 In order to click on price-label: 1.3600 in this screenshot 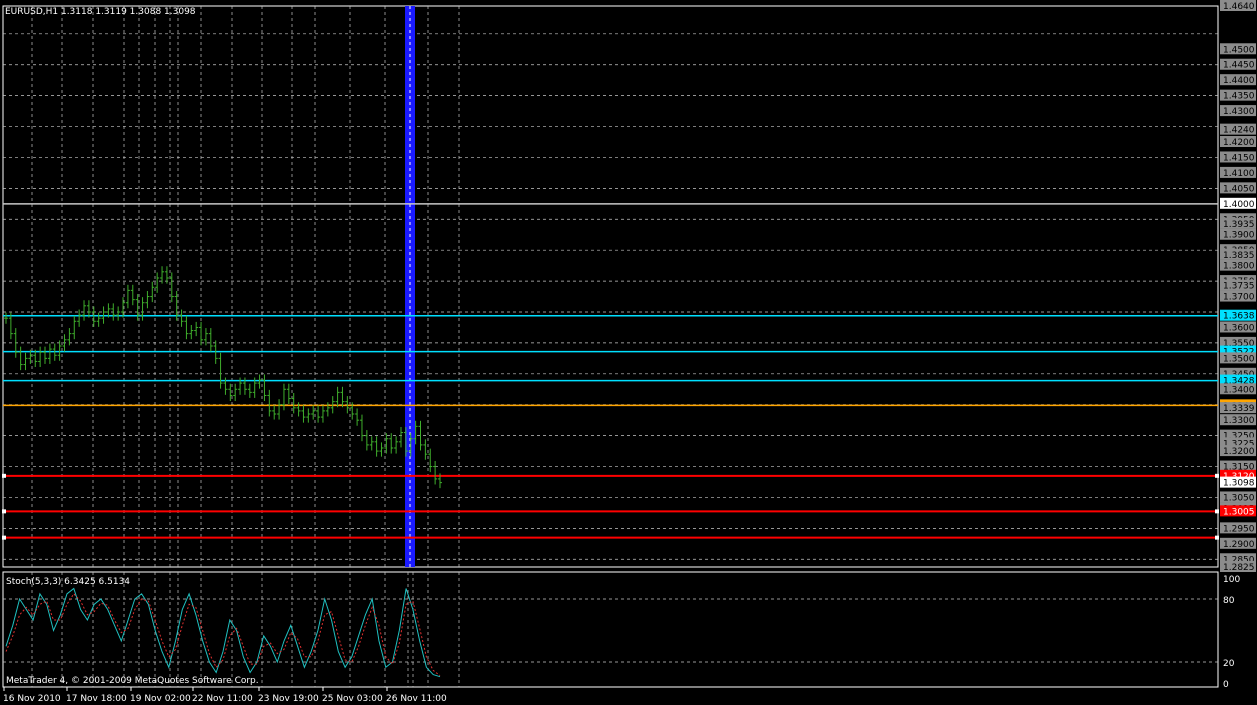, I will do `click(1239, 328)`.